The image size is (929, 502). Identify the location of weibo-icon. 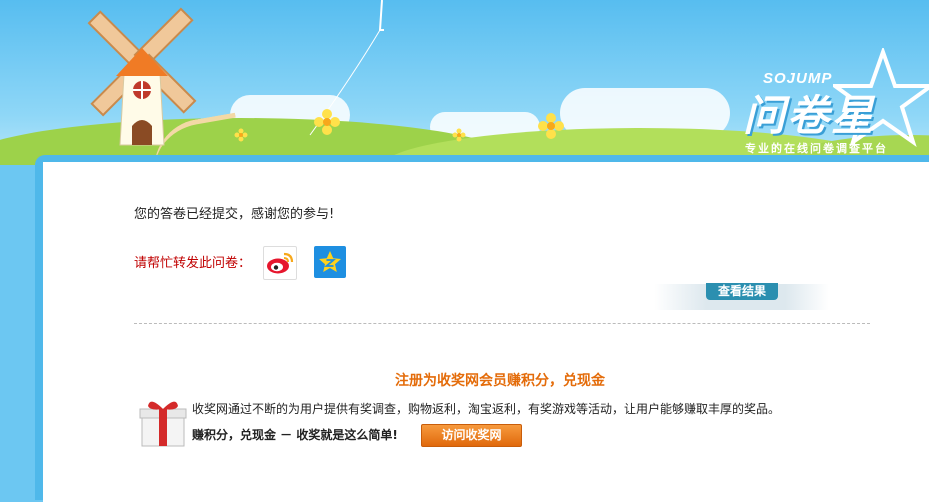
(280, 263).